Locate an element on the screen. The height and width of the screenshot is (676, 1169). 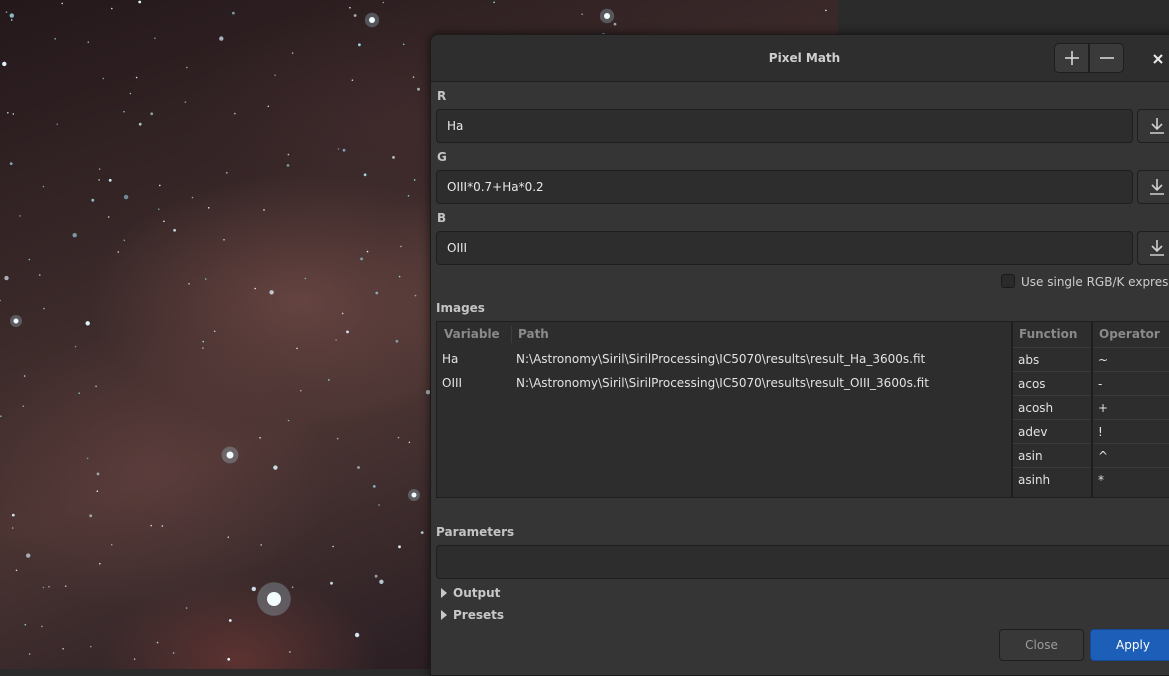
b-load-button is located at coordinates (1153, 248).